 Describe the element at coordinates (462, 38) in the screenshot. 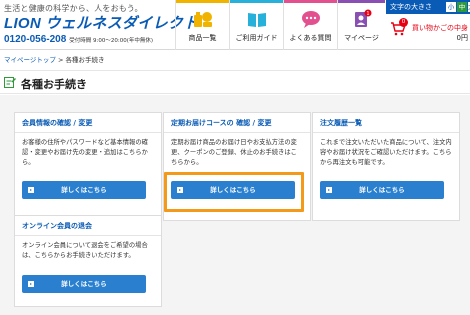

I see `cart-amount: 0円` at that location.